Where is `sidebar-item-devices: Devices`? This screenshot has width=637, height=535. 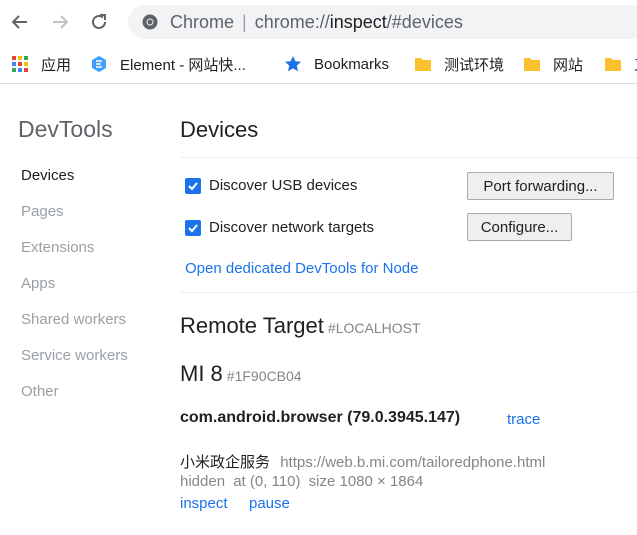
sidebar-item-devices: Devices is located at coordinates (47, 175).